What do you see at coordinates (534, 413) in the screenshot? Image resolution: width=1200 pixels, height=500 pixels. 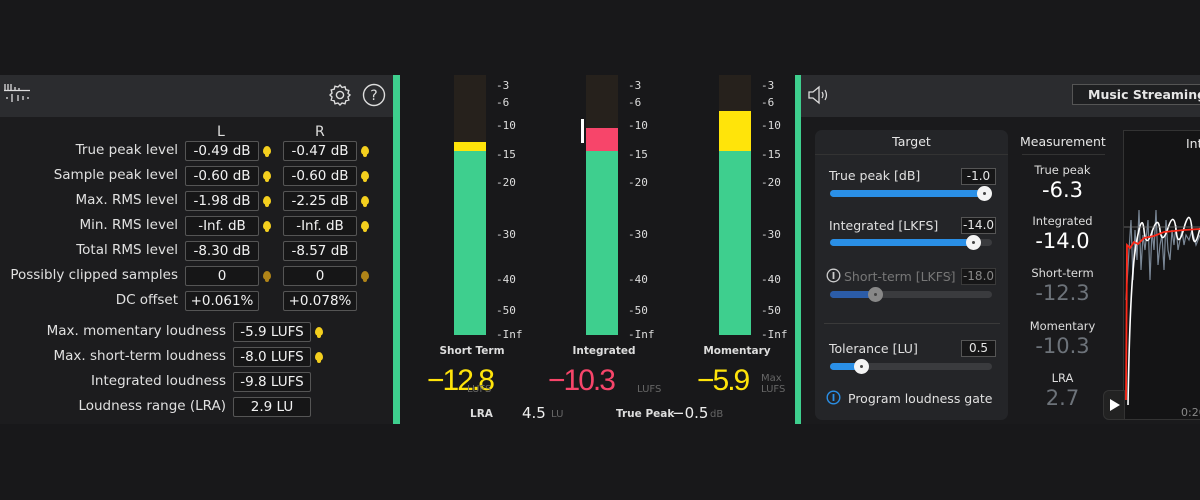 I see `lra-value: 4.5` at bounding box center [534, 413].